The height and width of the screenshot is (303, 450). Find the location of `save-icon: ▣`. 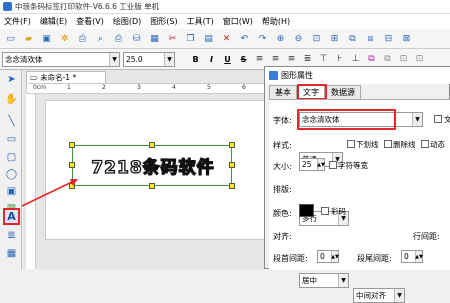

save-icon: ▣ is located at coordinates (46, 38).